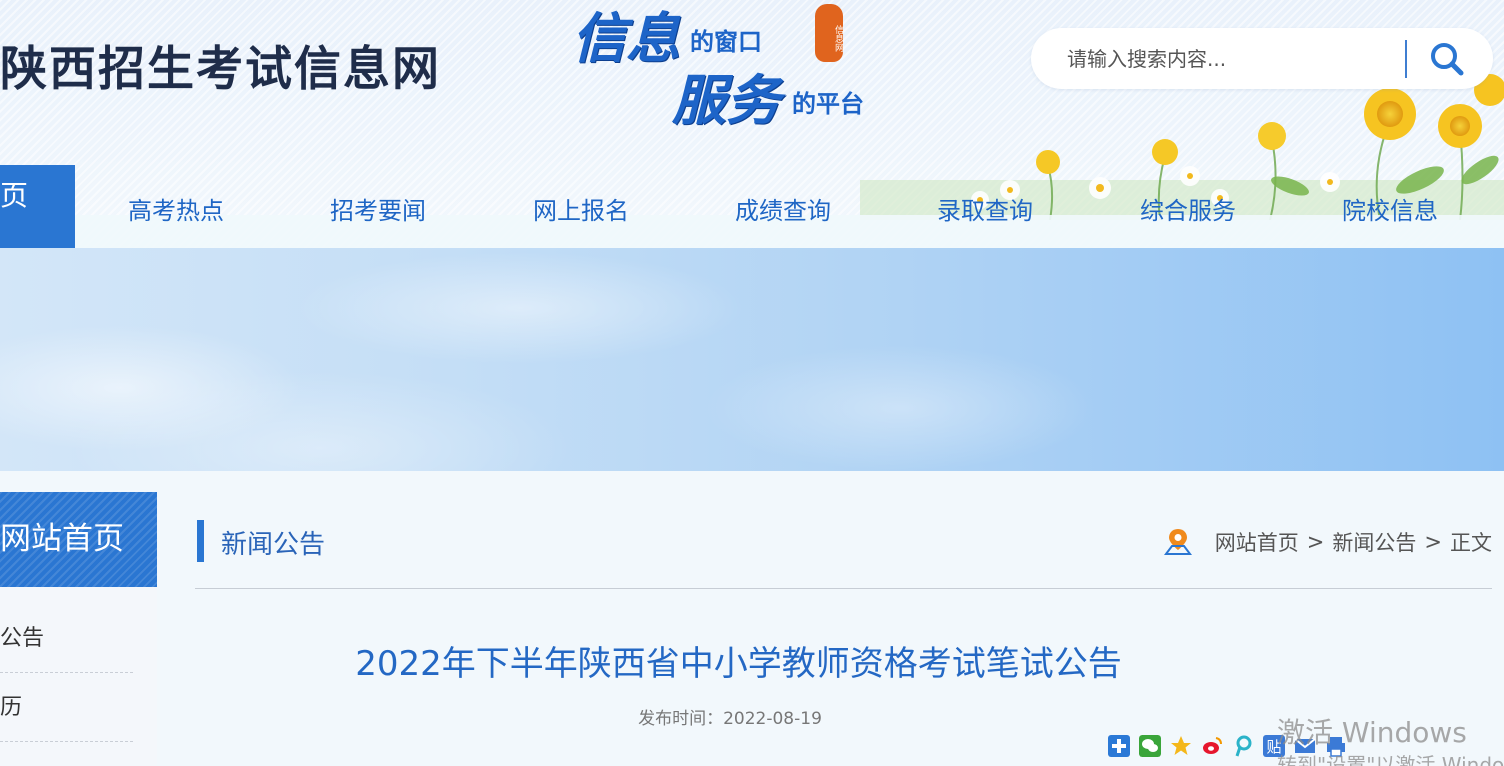 Image resolution: width=1504 pixels, height=766 pixels. Describe the element at coordinates (273, 545) in the screenshot. I see `section-title: 新闻公告` at that location.